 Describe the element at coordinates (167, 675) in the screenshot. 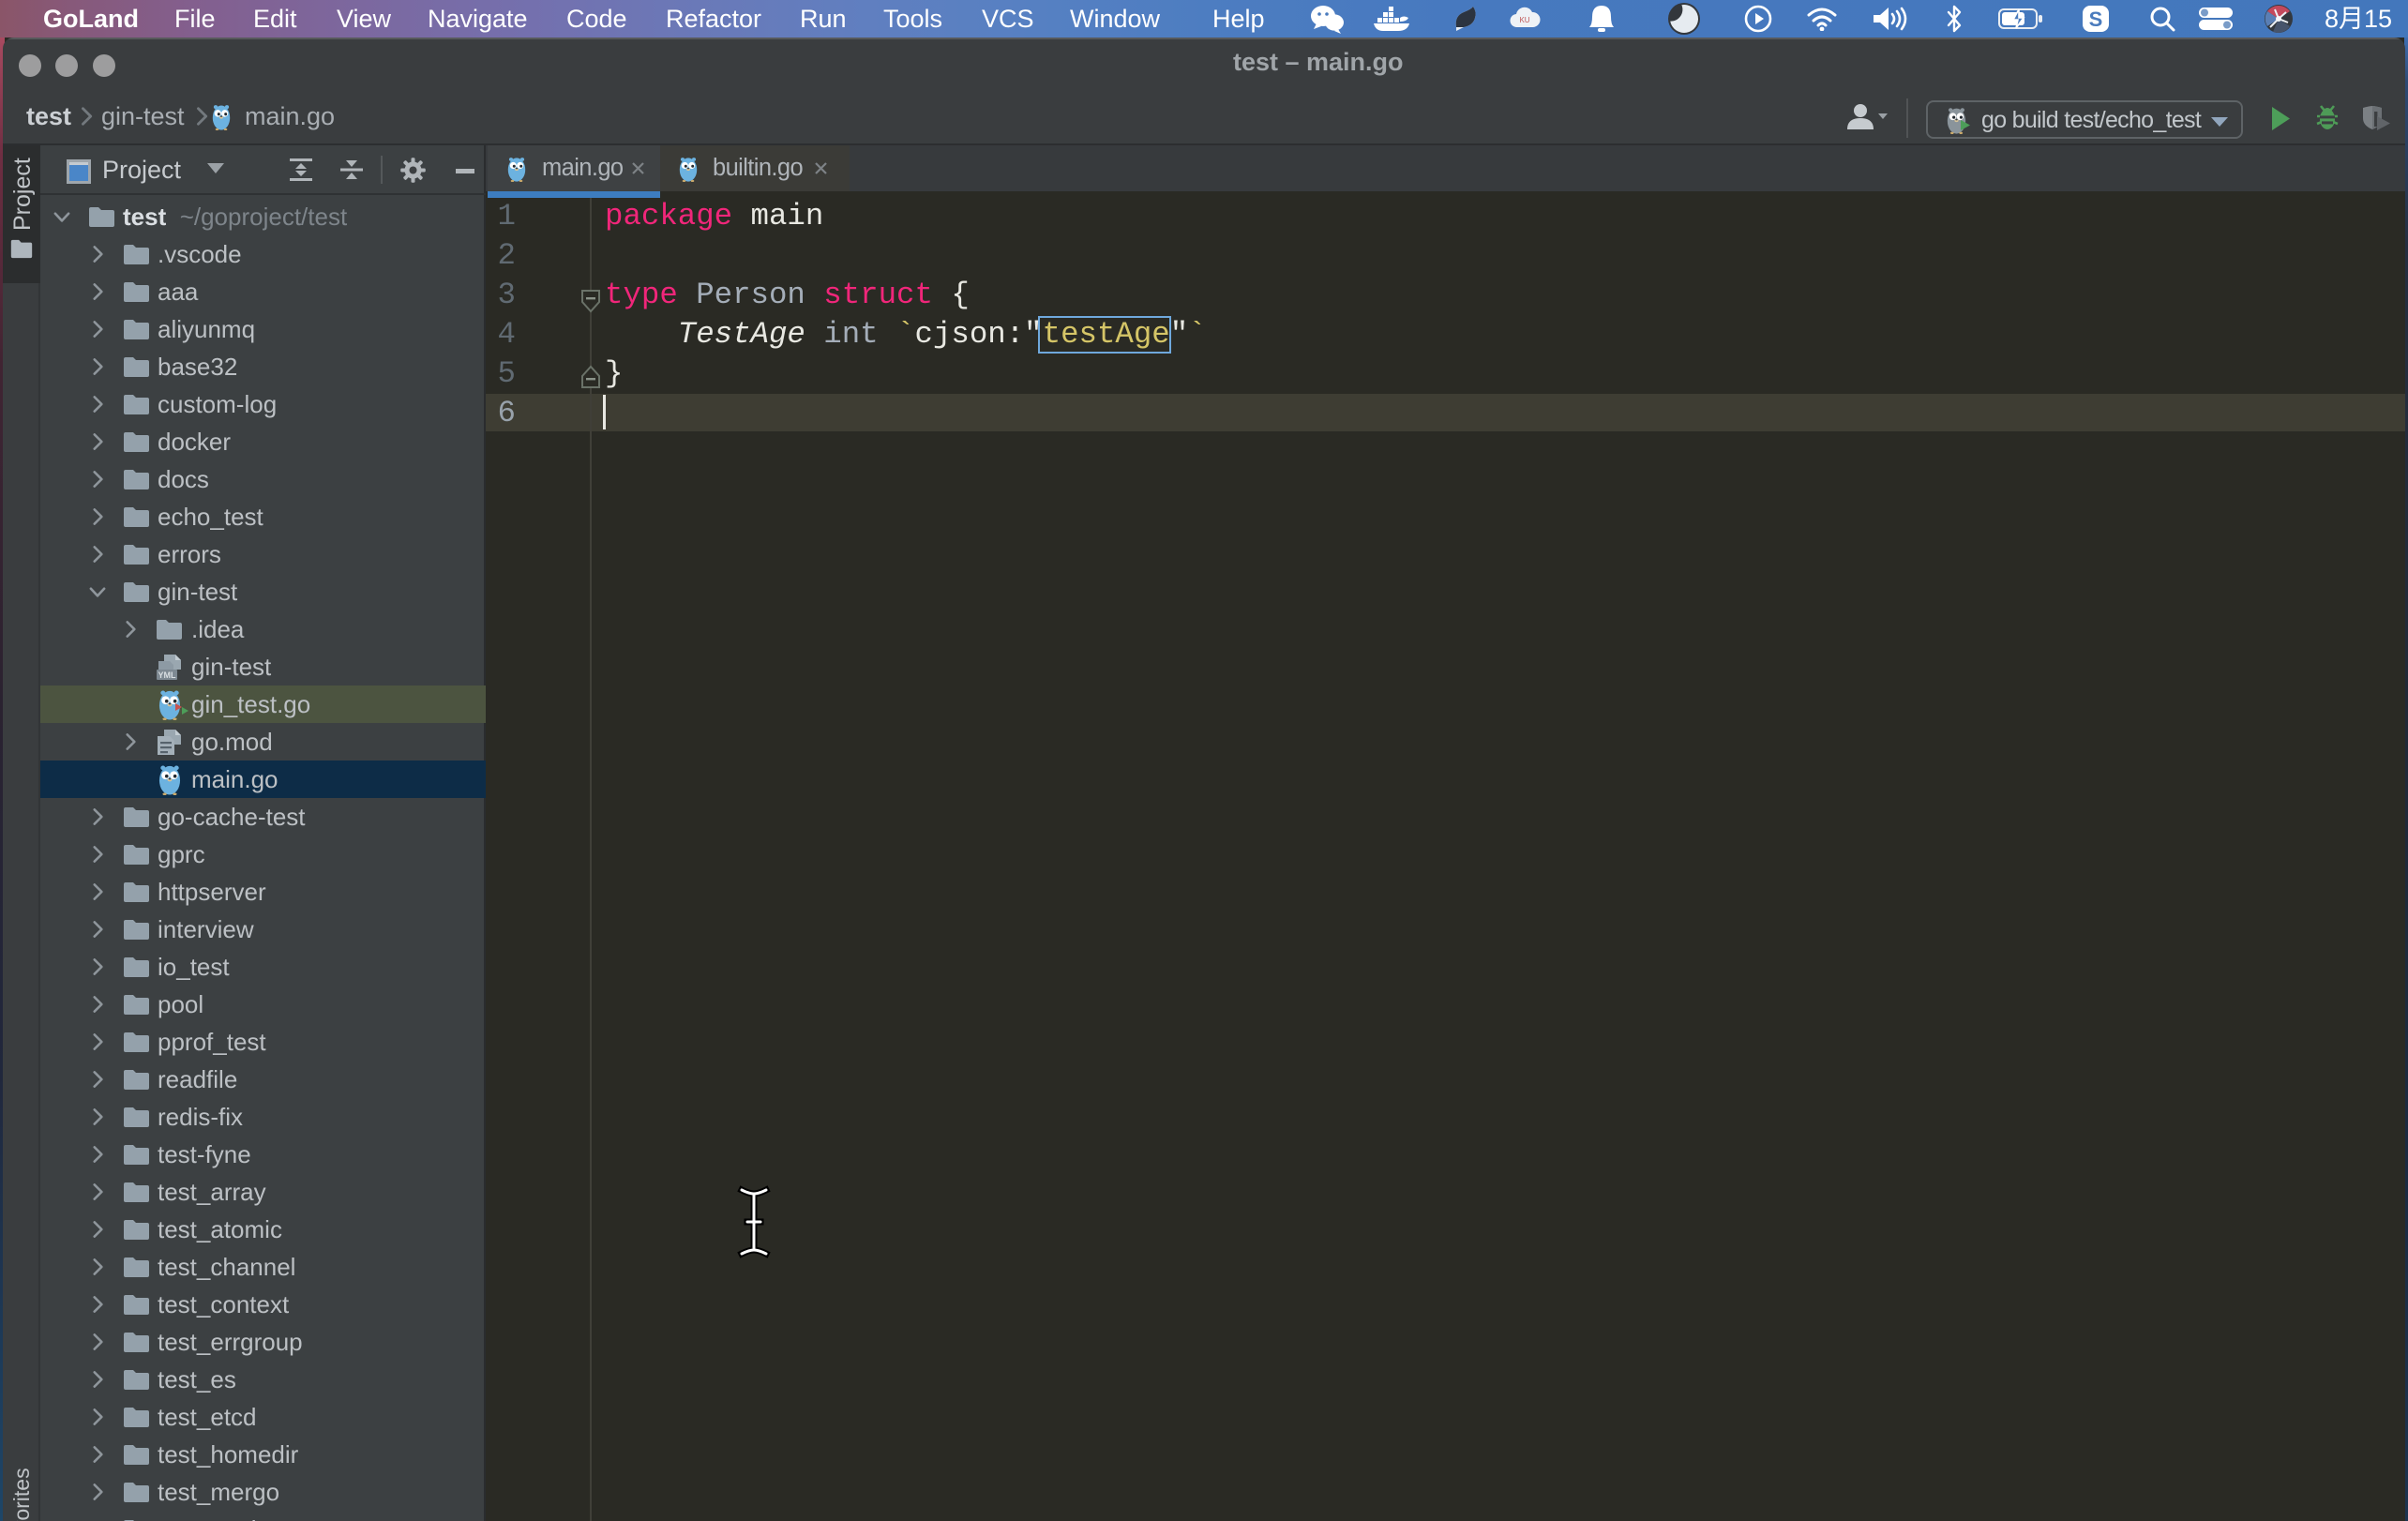

I see `svg-text: YML` at that location.